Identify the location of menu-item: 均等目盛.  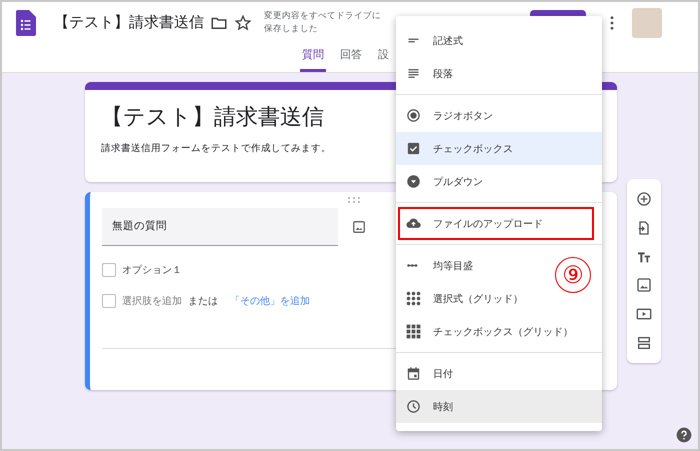
(439, 265).